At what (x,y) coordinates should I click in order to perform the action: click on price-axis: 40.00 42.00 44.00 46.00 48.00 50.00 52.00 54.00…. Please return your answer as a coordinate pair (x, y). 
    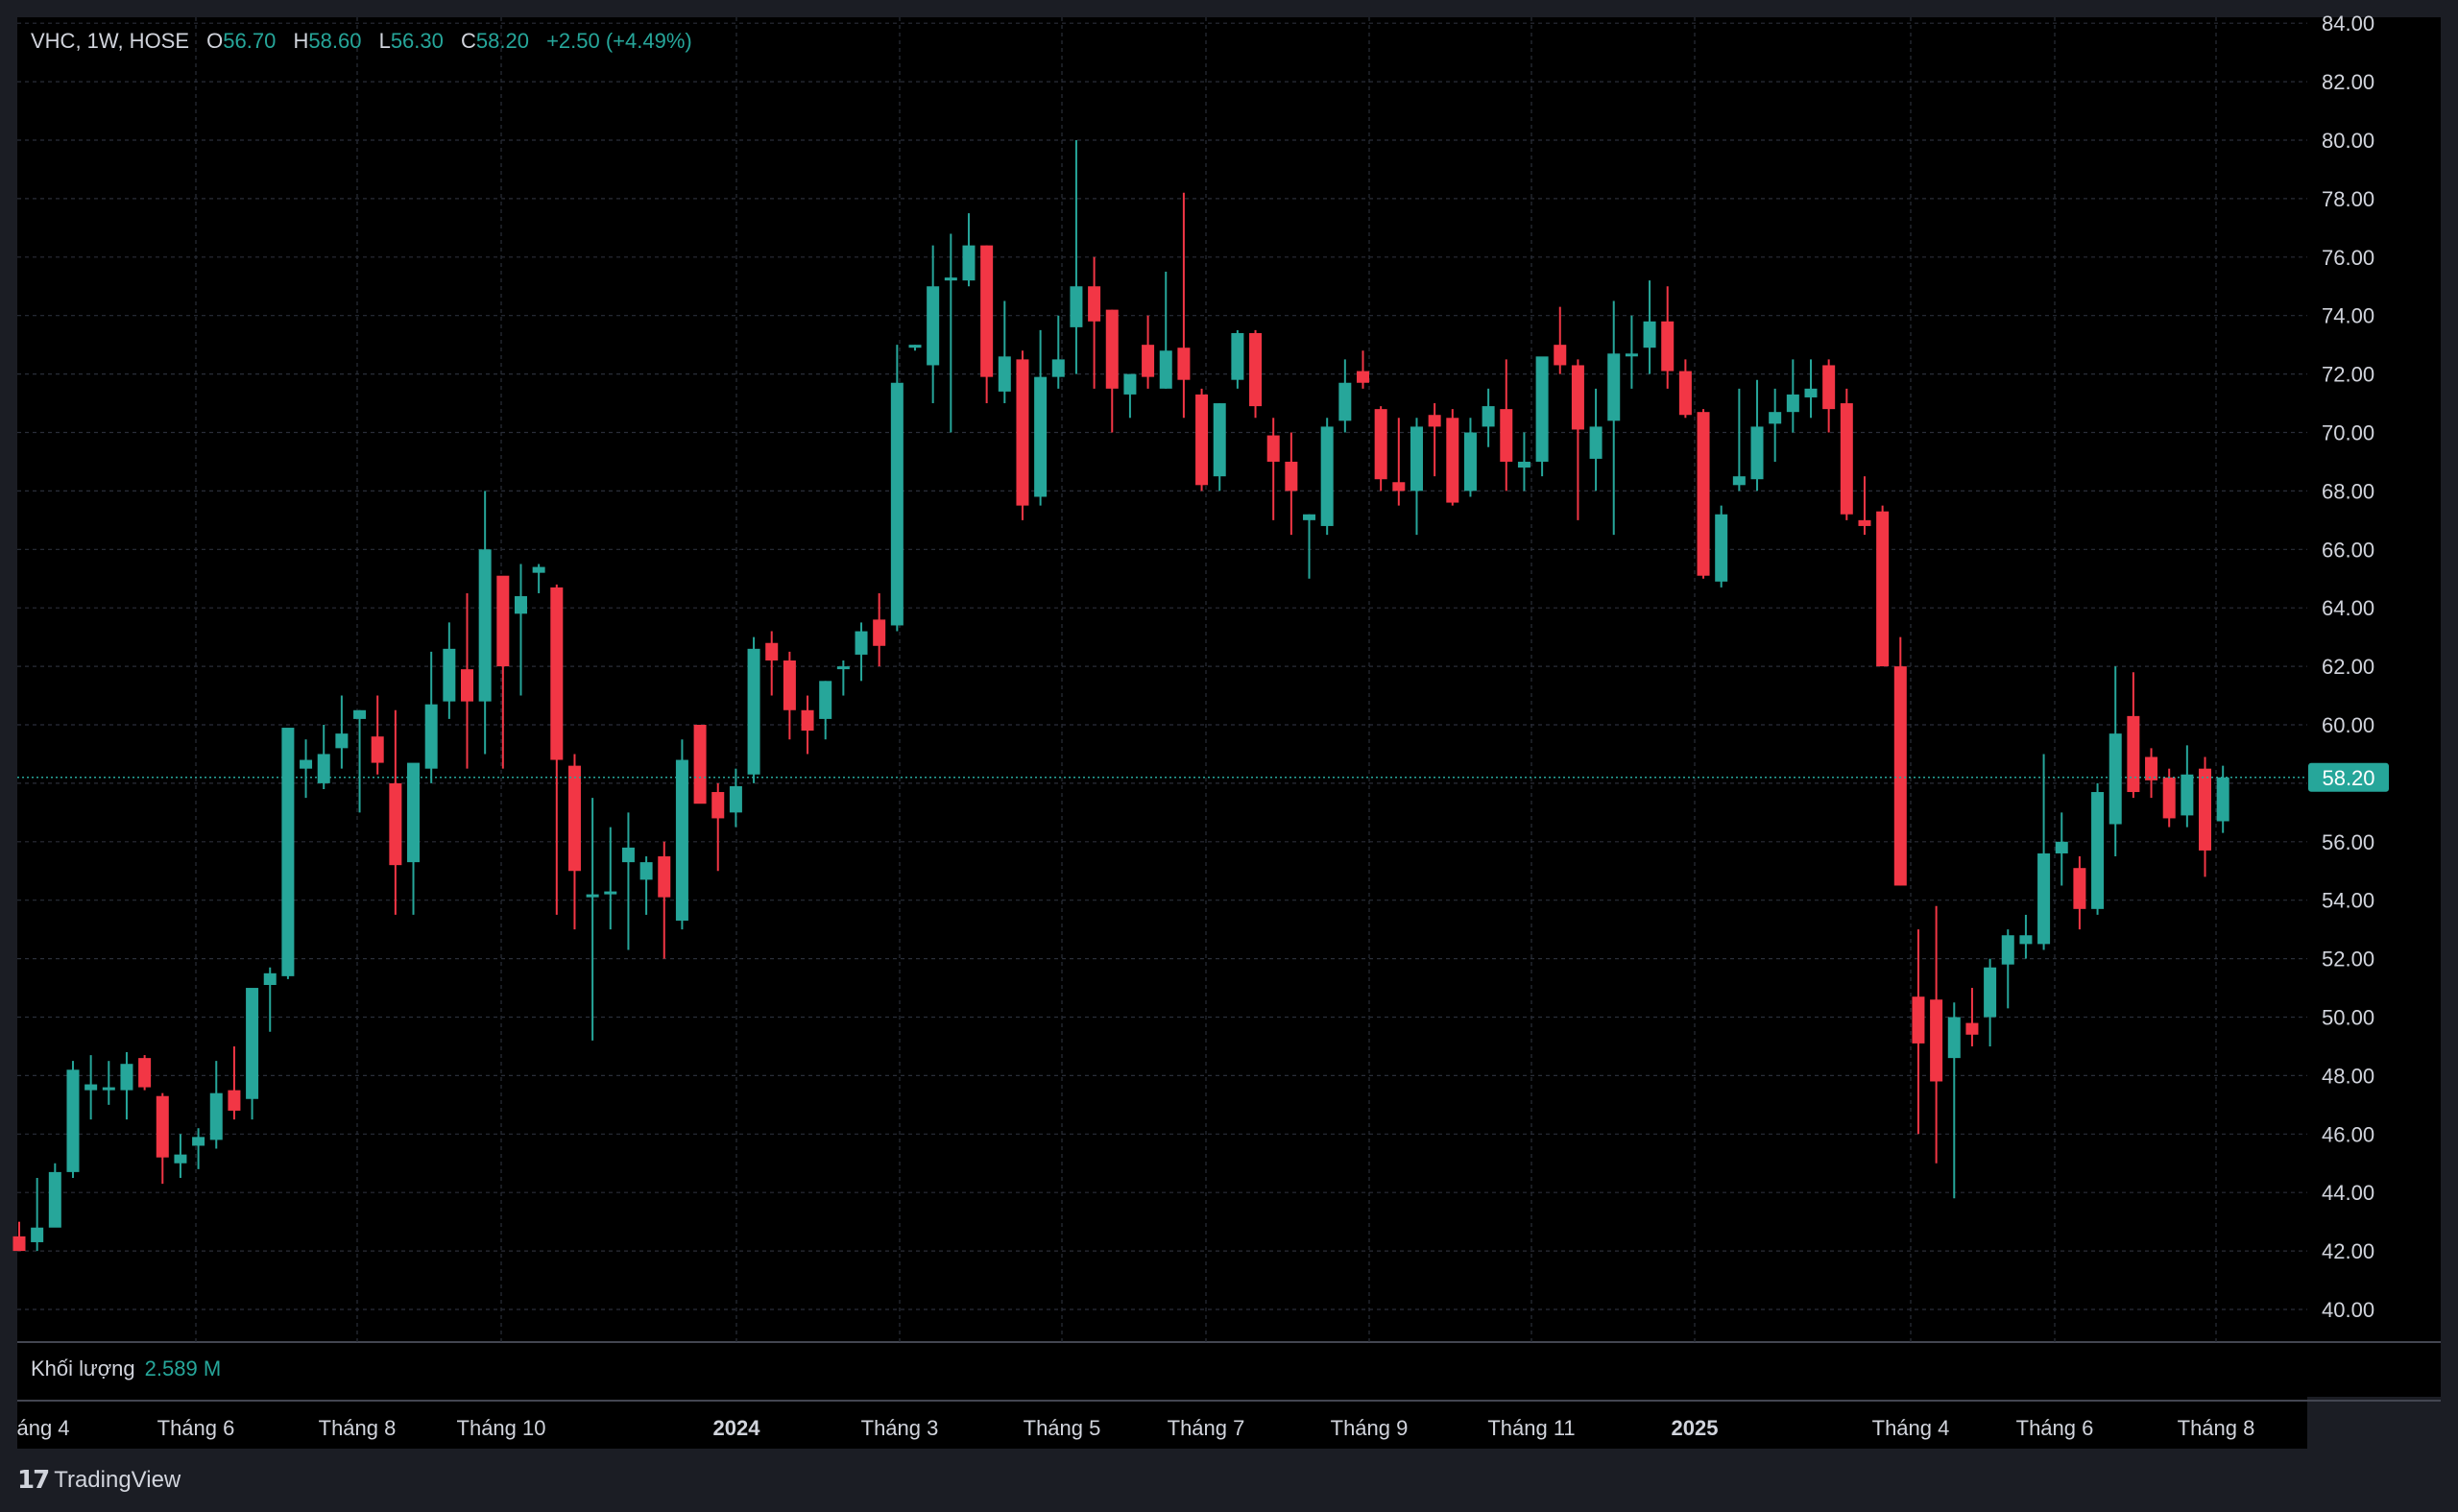
    Looking at the image, I should click on (2348, 667).